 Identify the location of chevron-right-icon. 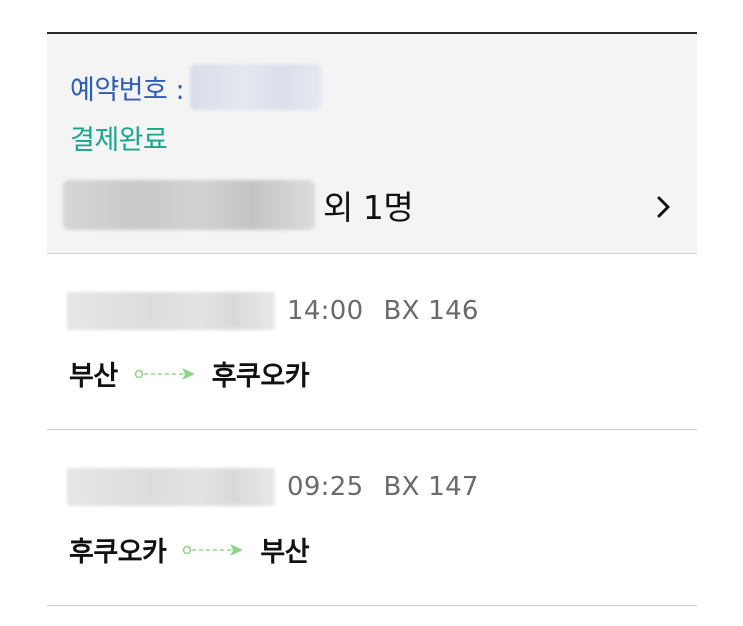
(664, 207).